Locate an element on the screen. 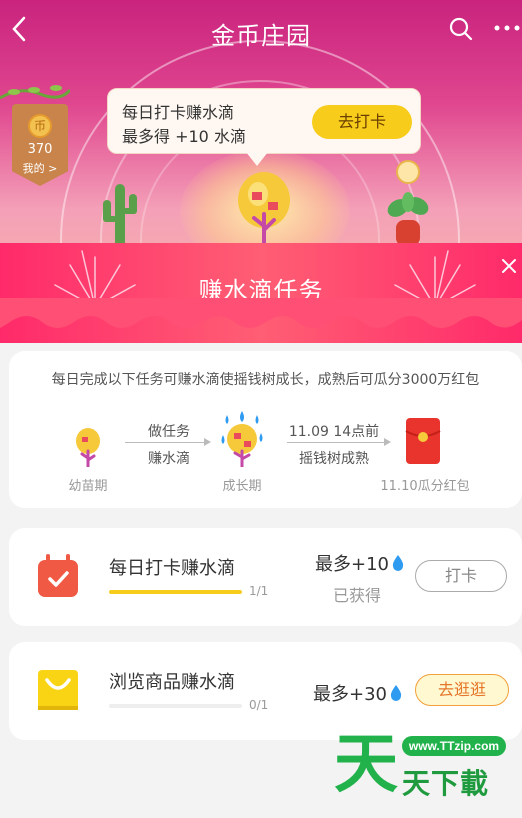  task-reward: 最多+10 is located at coordinates (360, 563).